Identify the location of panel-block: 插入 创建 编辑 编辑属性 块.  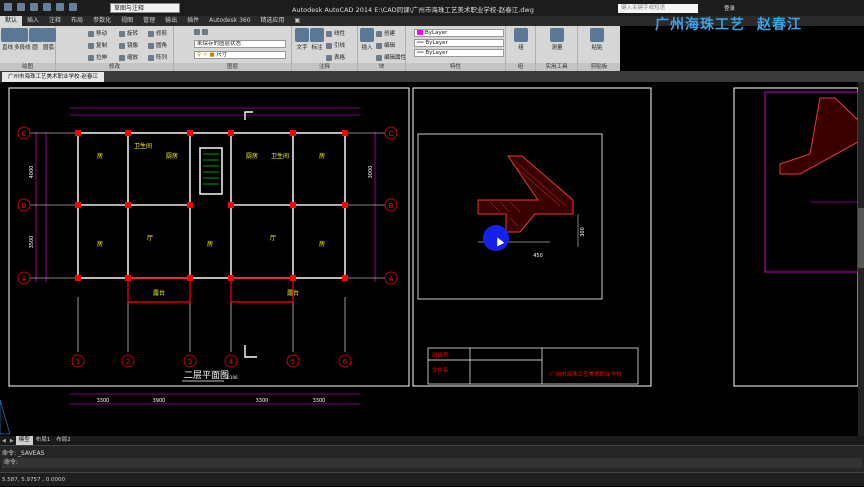
(382, 48).